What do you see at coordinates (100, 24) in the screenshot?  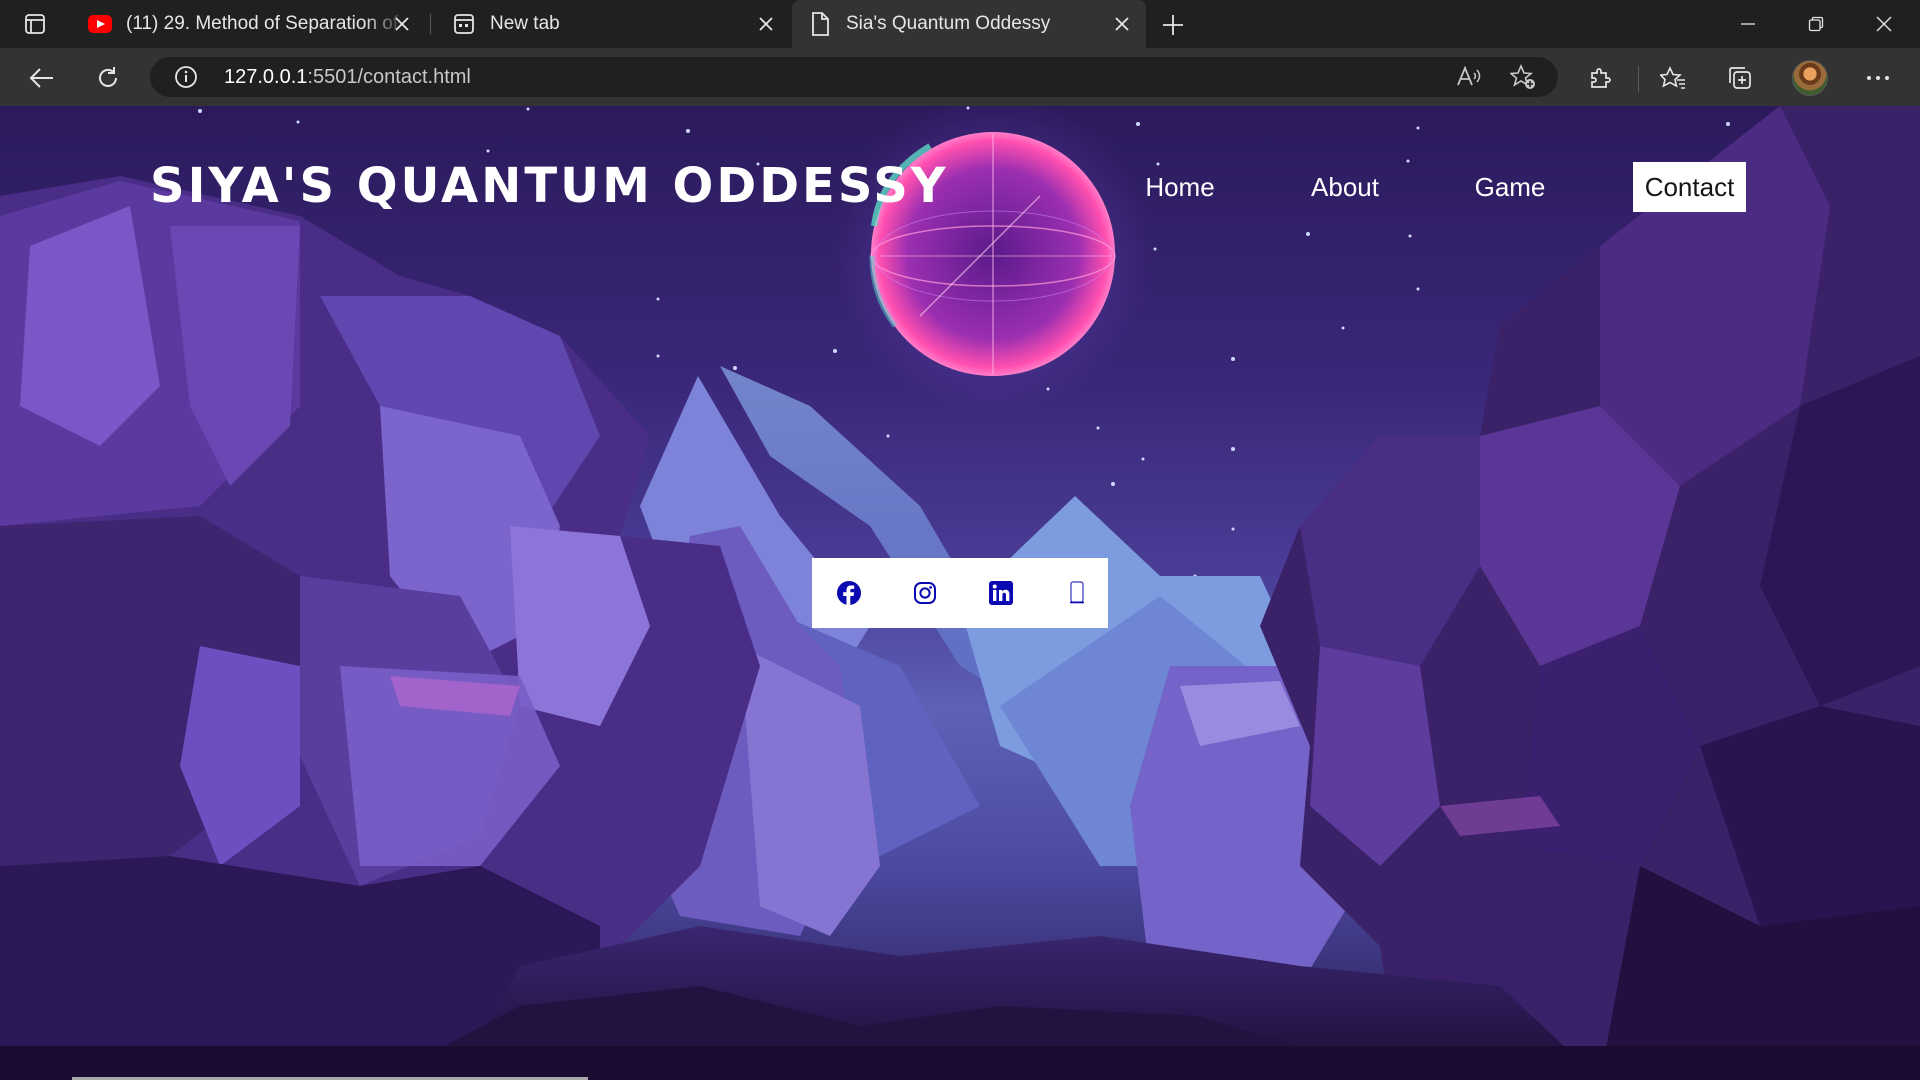 I see `youtube-icon` at bounding box center [100, 24].